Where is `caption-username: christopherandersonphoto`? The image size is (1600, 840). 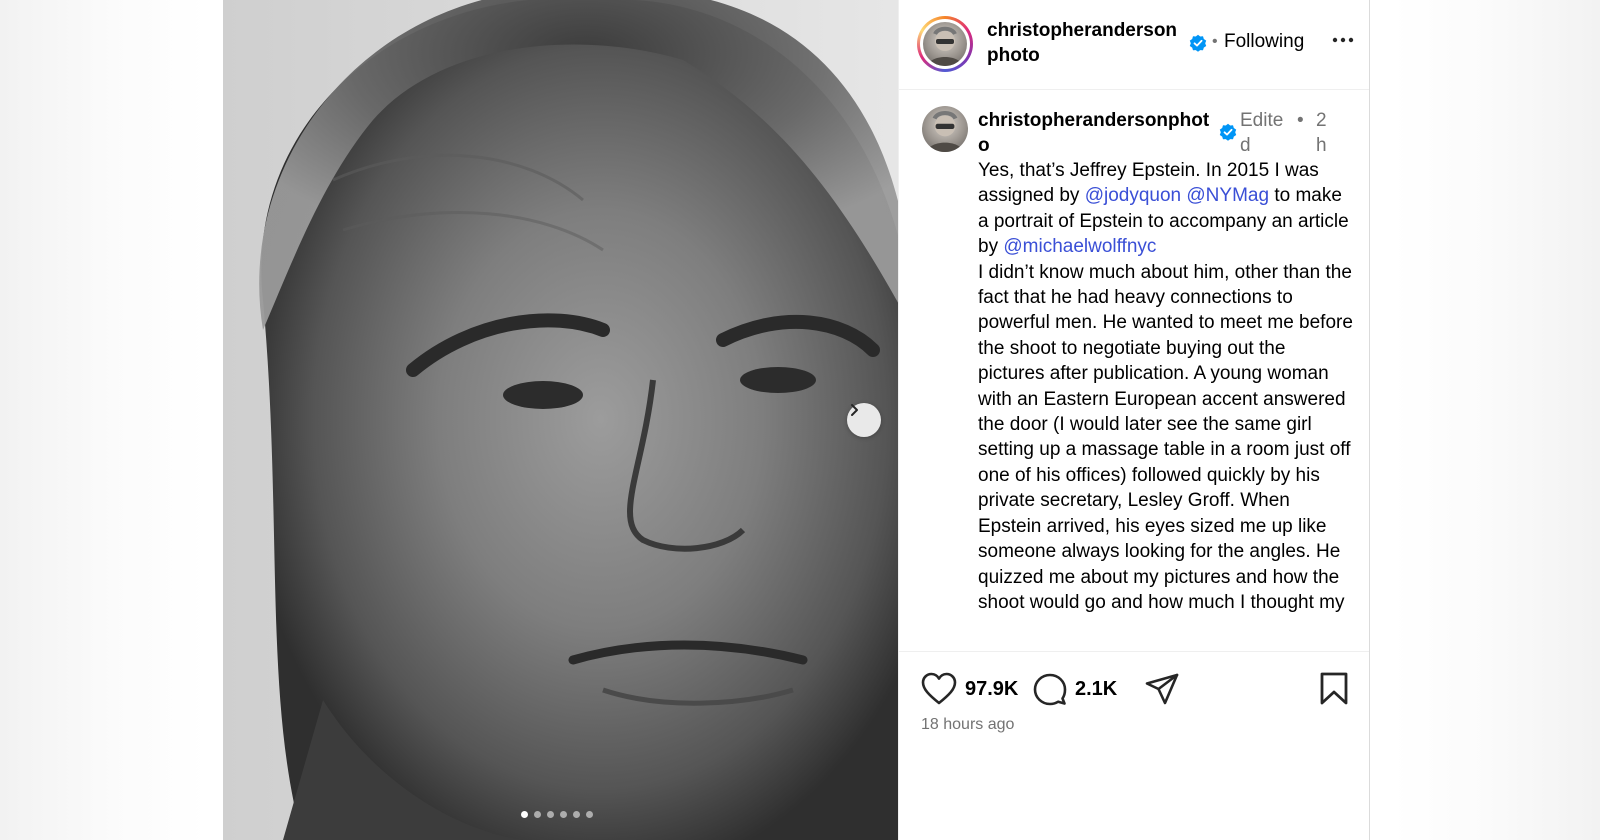
caption-username: christopherandersonphoto is located at coordinates (1098, 133).